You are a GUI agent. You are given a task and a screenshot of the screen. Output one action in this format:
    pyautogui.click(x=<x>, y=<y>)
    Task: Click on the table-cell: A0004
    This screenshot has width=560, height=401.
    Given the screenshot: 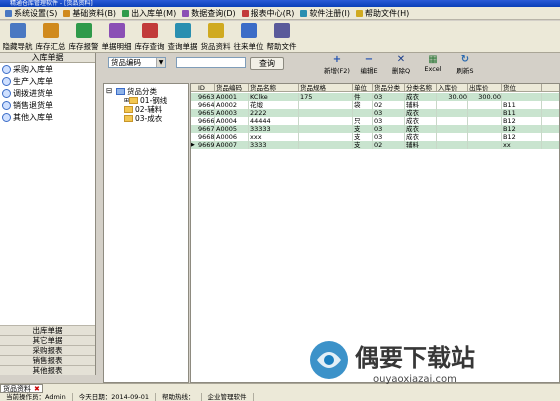 What is the action you would take?
    pyautogui.click(x=232, y=121)
    